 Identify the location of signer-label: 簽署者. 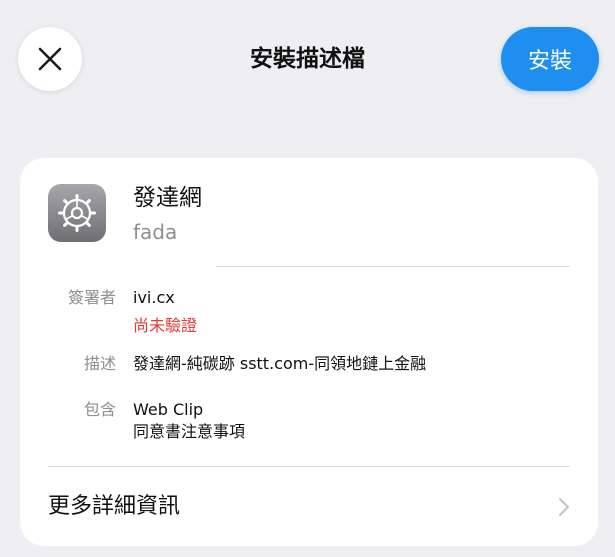
(91, 297).